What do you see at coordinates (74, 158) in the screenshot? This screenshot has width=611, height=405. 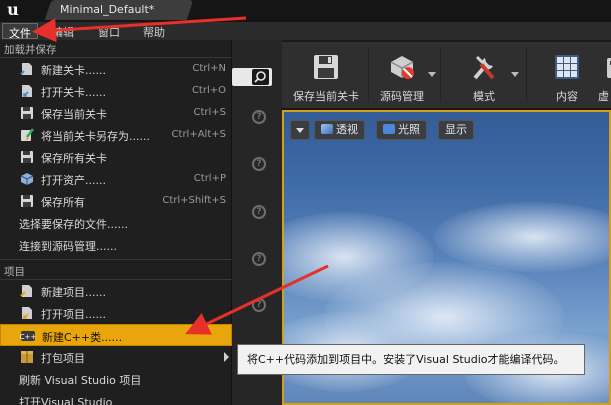 I see `menu-item-label: 保存所有关卡` at bounding box center [74, 158].